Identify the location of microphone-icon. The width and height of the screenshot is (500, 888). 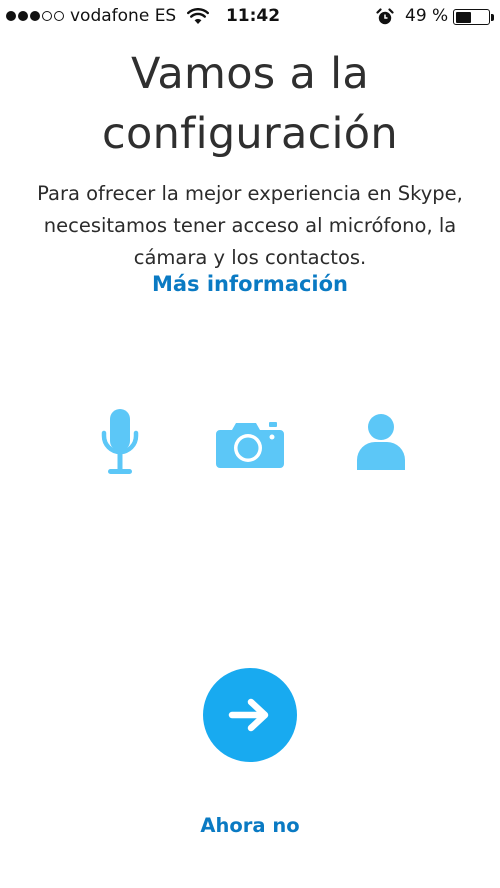
(120, 444).